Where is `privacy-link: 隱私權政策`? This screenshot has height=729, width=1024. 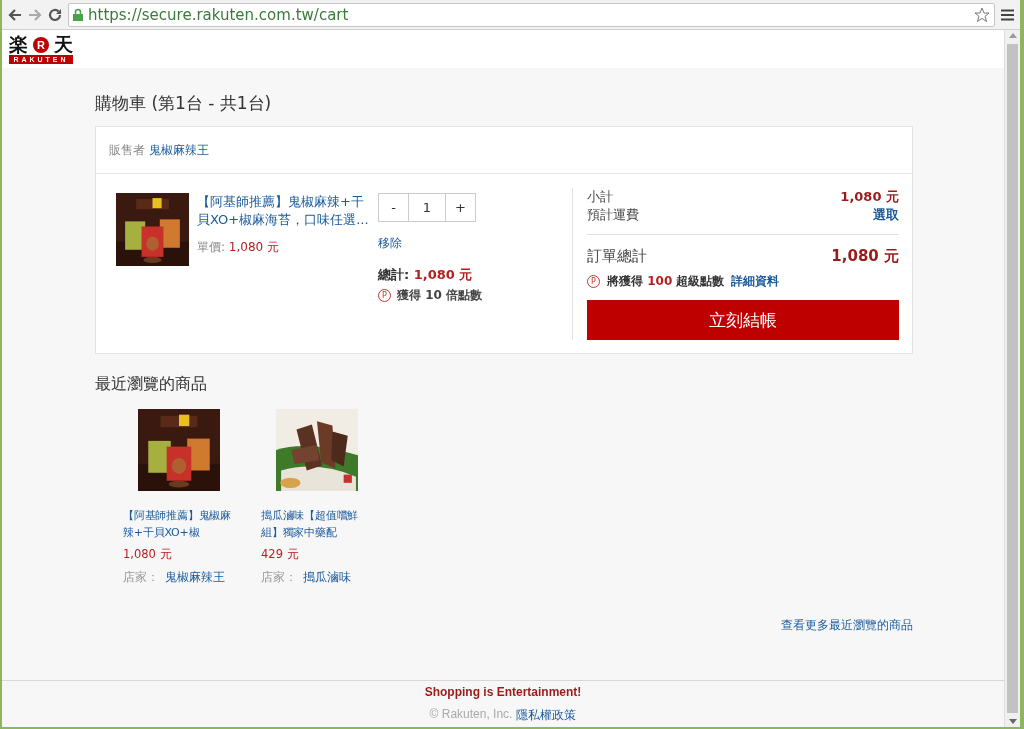
privacy-link: 隱私權政策 is located at coordinates (546, 715).